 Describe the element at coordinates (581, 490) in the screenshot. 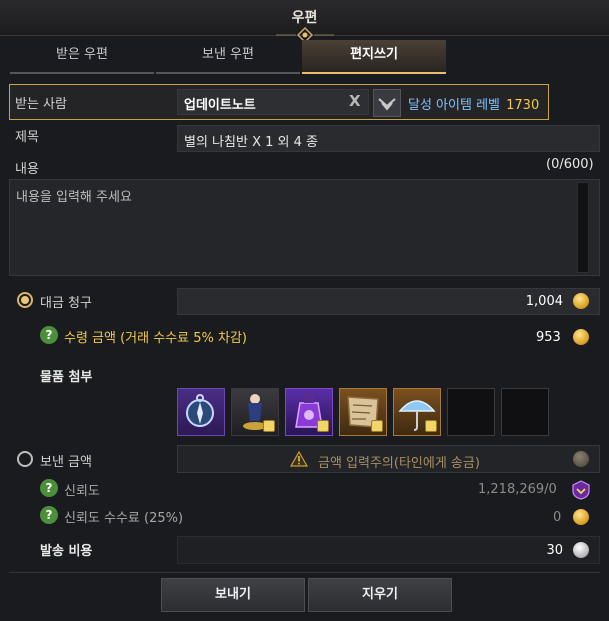

I see `trust-shield-icon` at that location.